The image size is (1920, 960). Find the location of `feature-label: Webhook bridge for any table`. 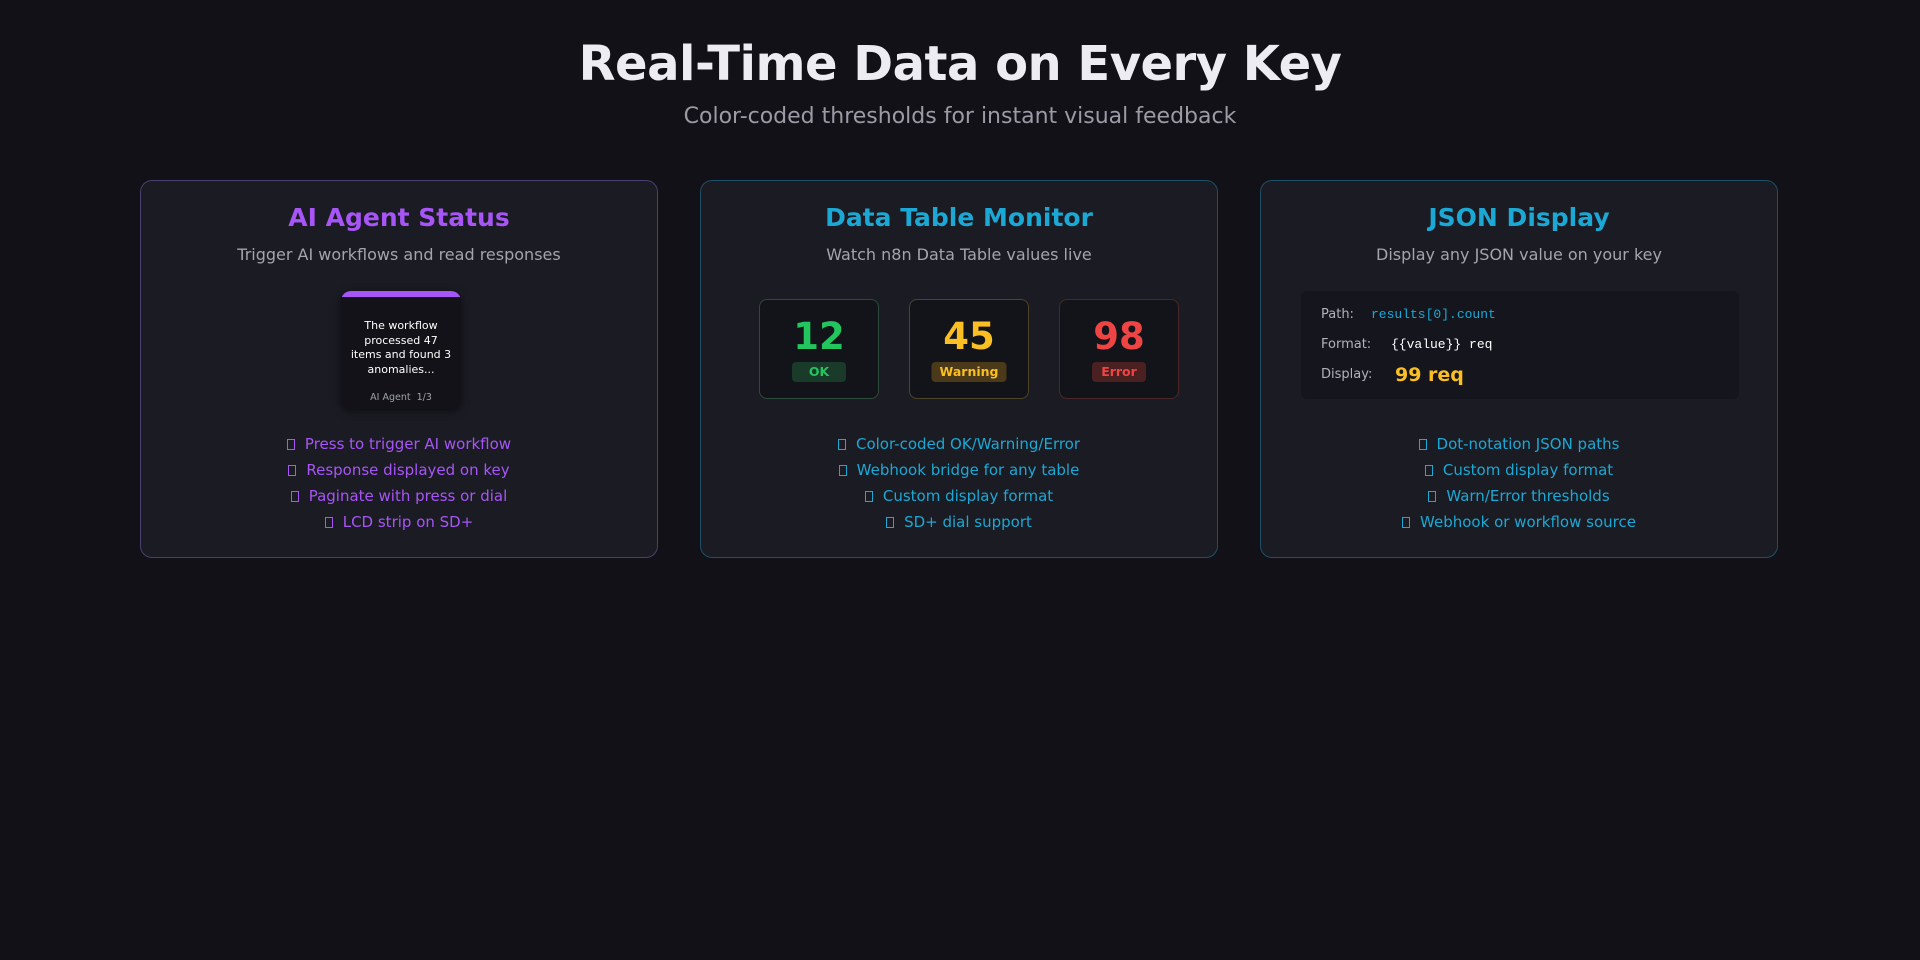

feature-label: Webhook bridge for any table is located at coordinates (968, 470).